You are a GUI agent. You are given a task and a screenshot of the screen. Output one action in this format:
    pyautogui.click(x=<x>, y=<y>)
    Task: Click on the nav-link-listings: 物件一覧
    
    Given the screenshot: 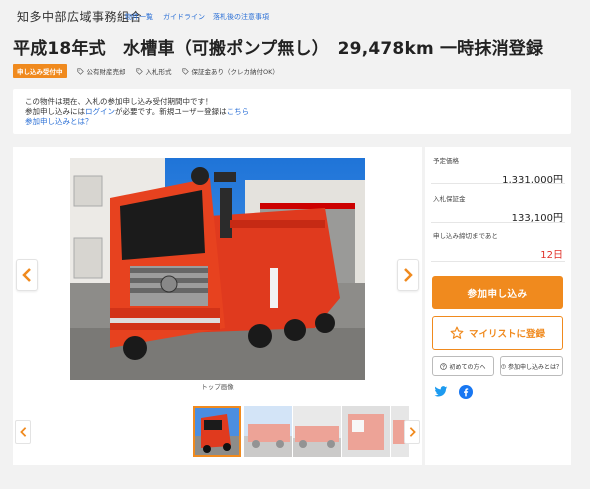 What is the action you would take?
    pyautogui.click(x=139, y=17)
    